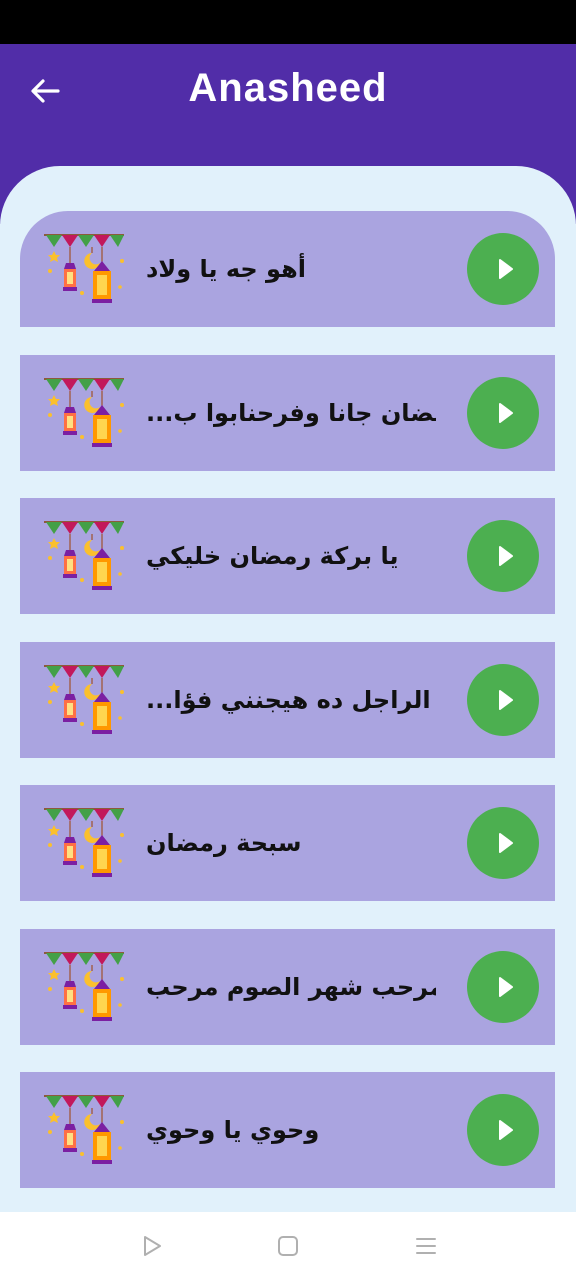  I want to click on system-nav-bar, so click(288, 1246).